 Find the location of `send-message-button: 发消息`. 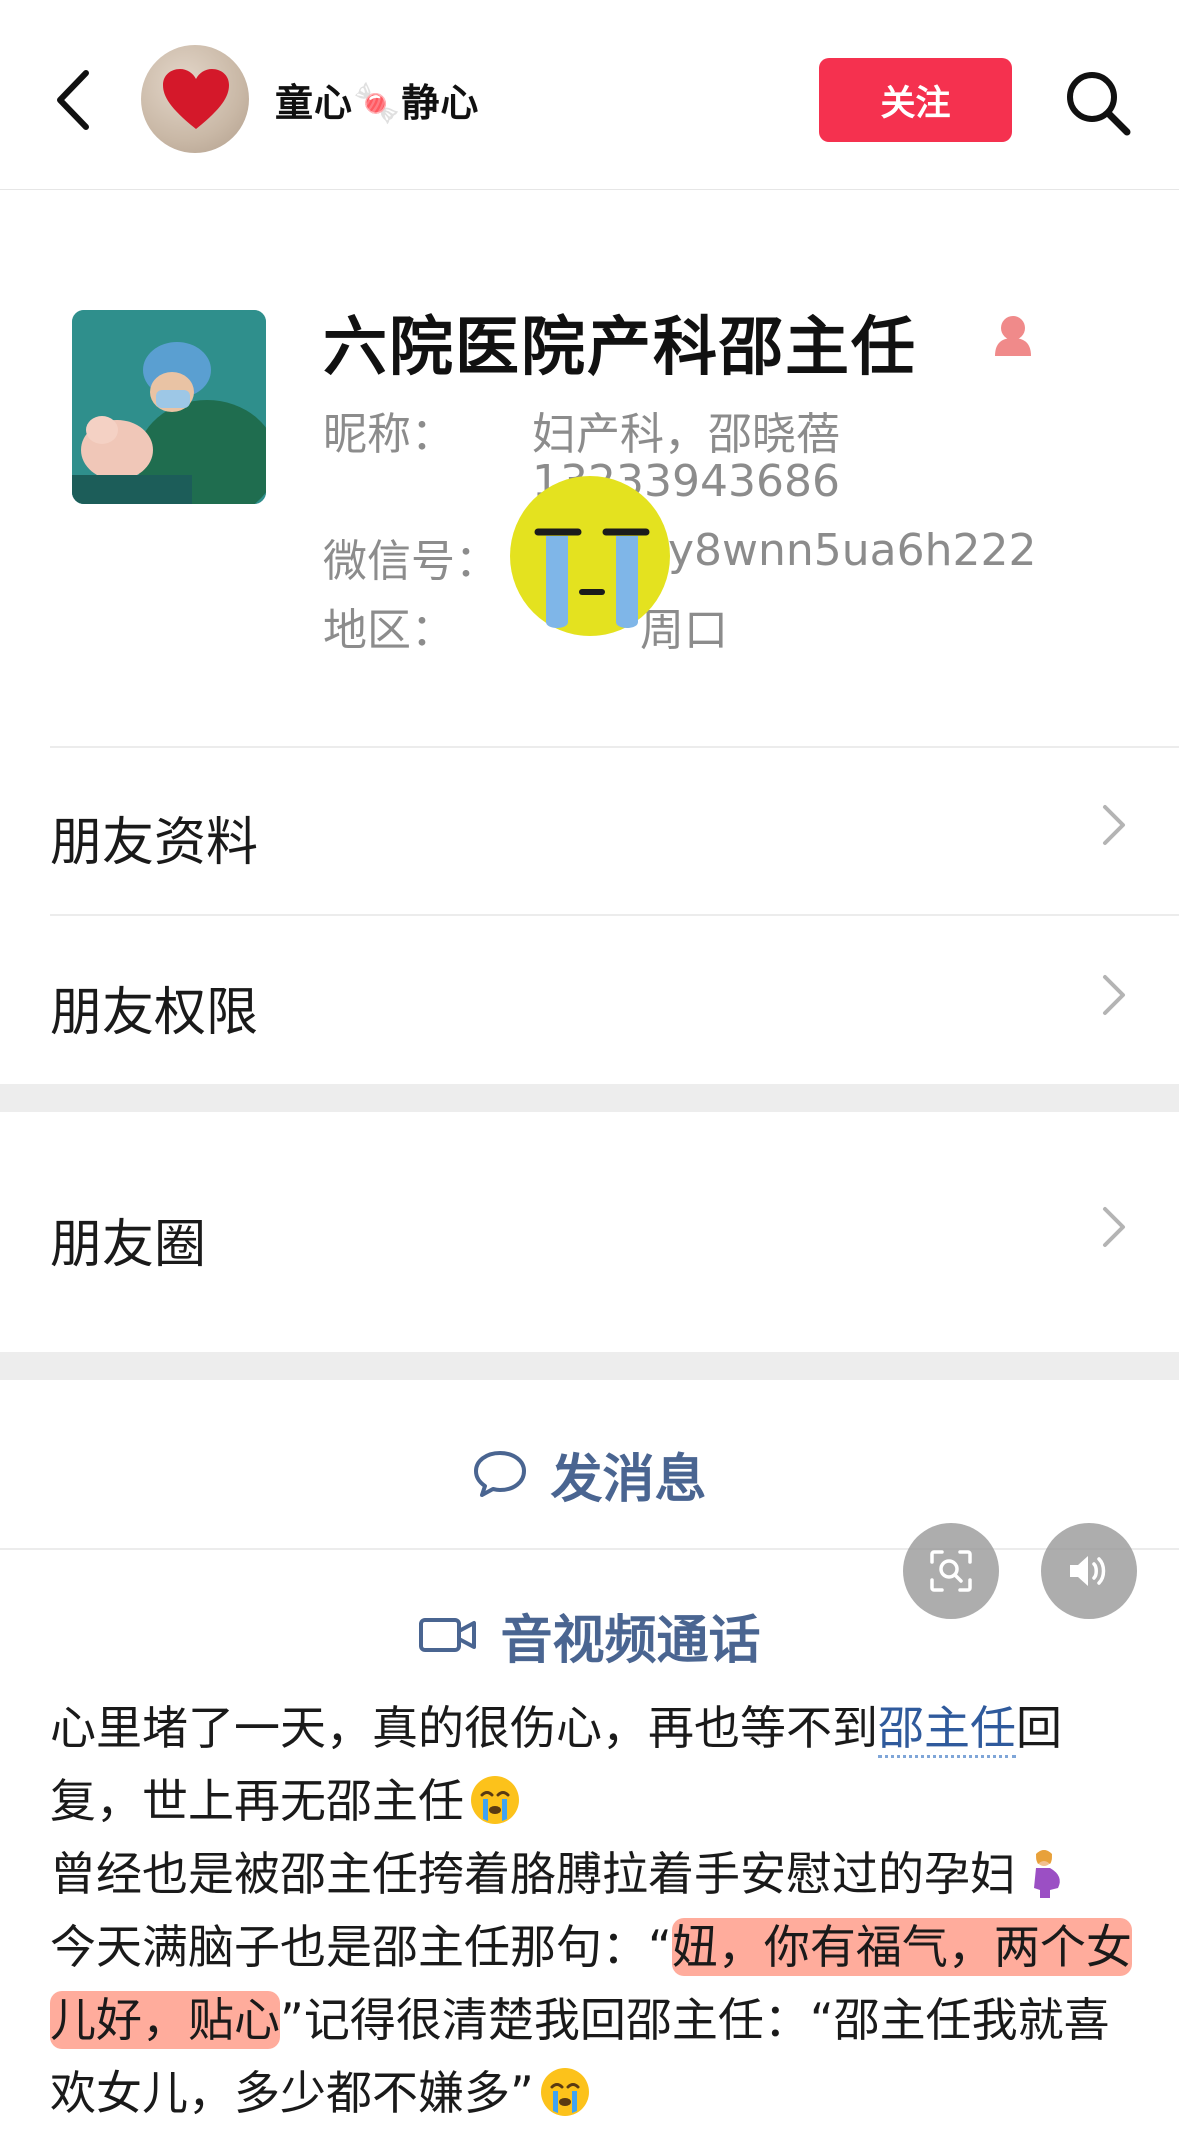

send-message-button: 发消息 is located at coordinates (589, 1474).